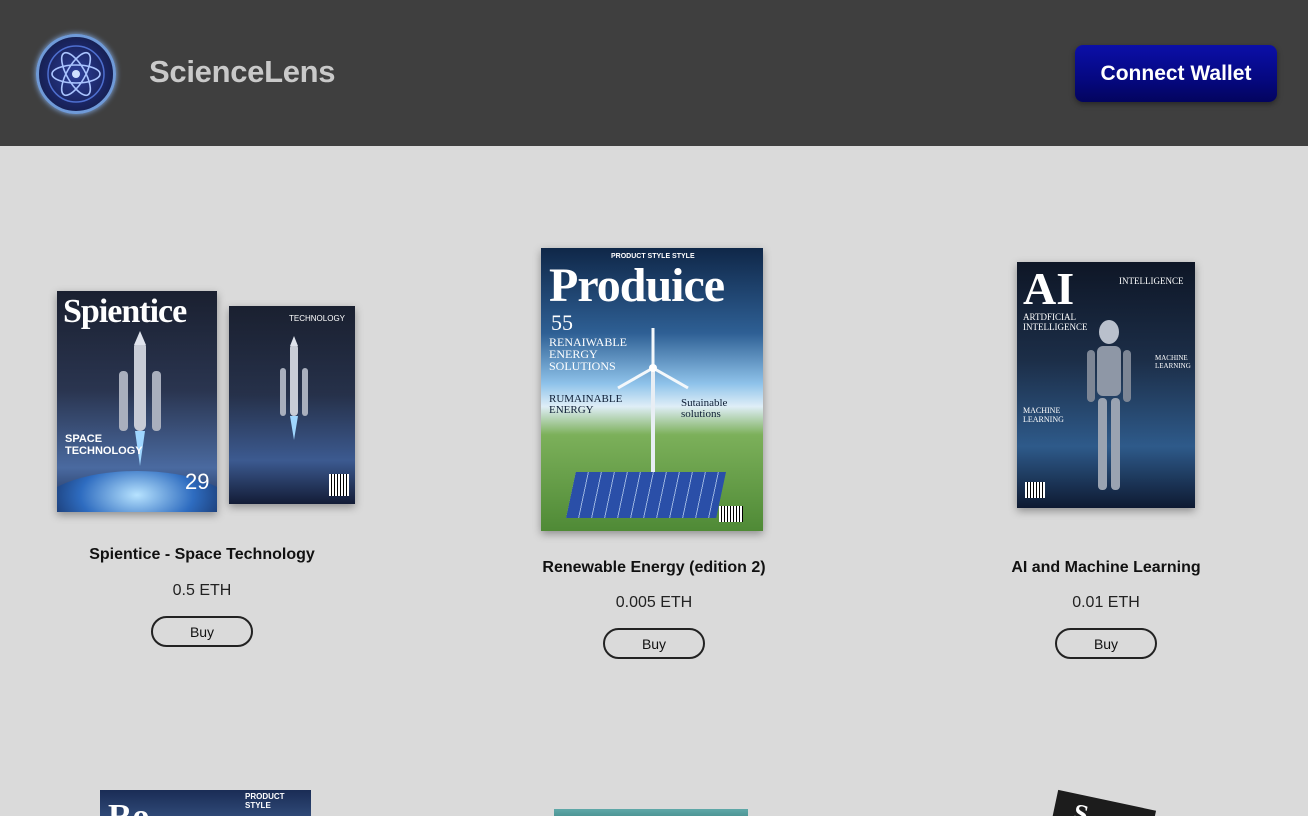 The height and width of the screenshot is (816, 1308). I want to click on product-price: 0.005 ETH, so click(654, 602).